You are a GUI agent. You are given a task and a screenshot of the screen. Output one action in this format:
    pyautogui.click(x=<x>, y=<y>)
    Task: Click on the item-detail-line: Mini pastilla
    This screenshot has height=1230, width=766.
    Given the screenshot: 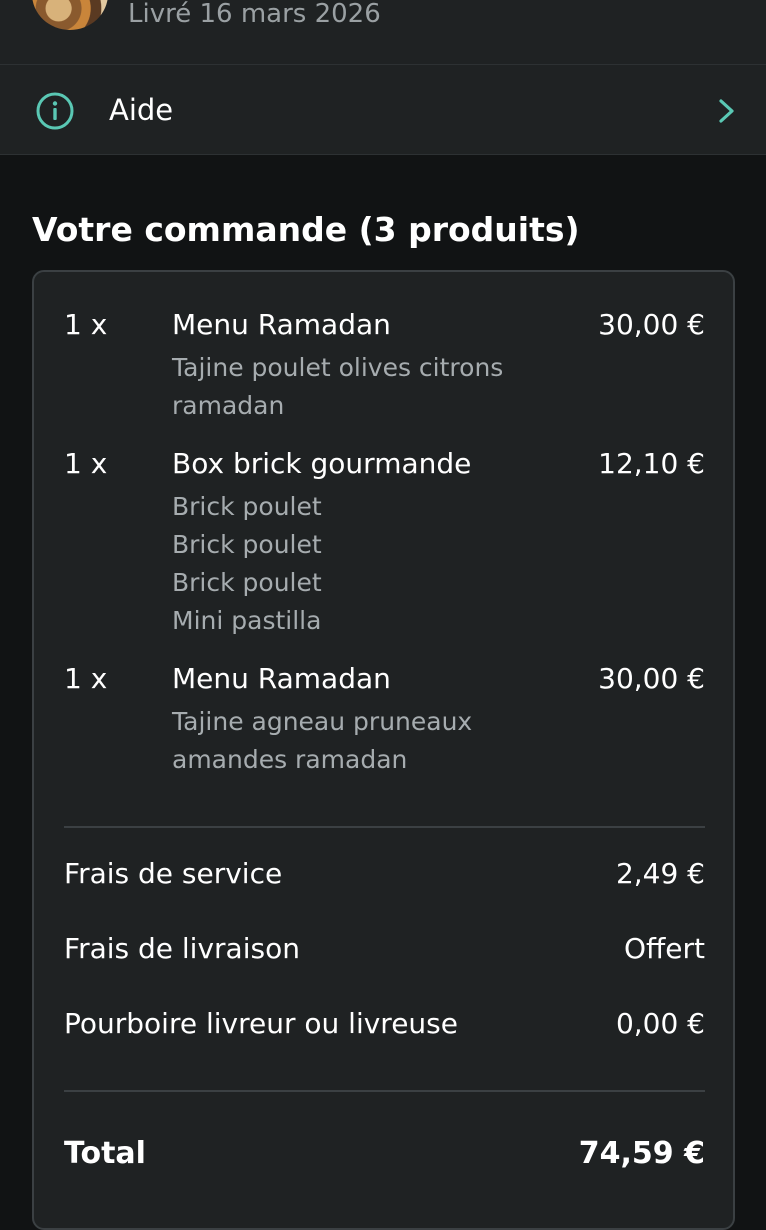 What is the action you would take?
    pyautogui.click(x=247, y=620)
    